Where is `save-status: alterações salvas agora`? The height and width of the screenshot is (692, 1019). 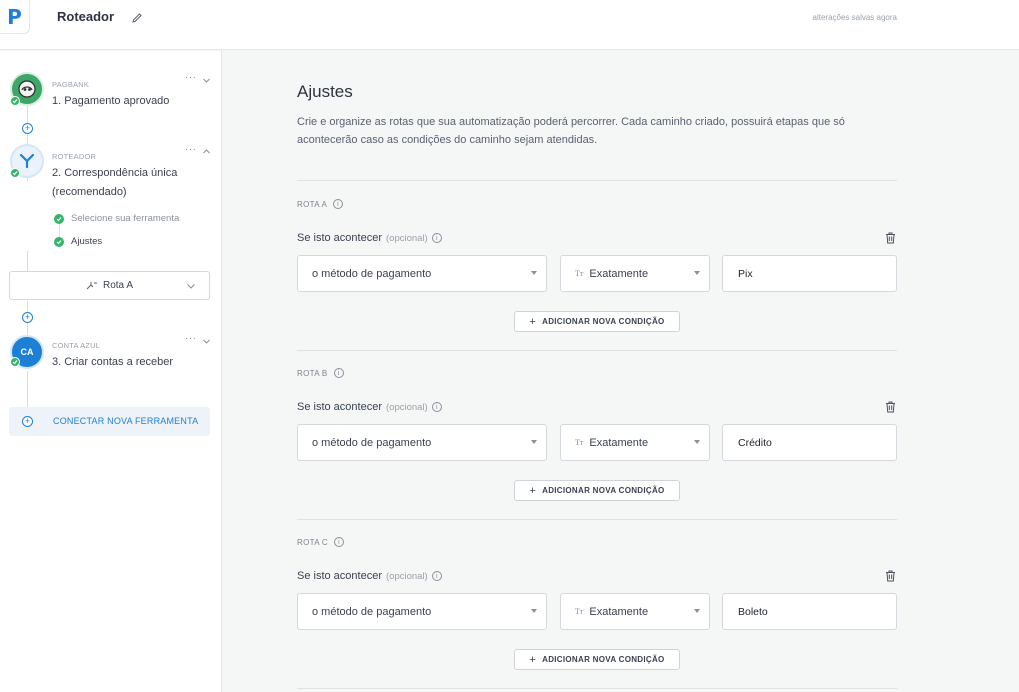 save-status: alterações salvas agora is located at coordinates (855, 17).